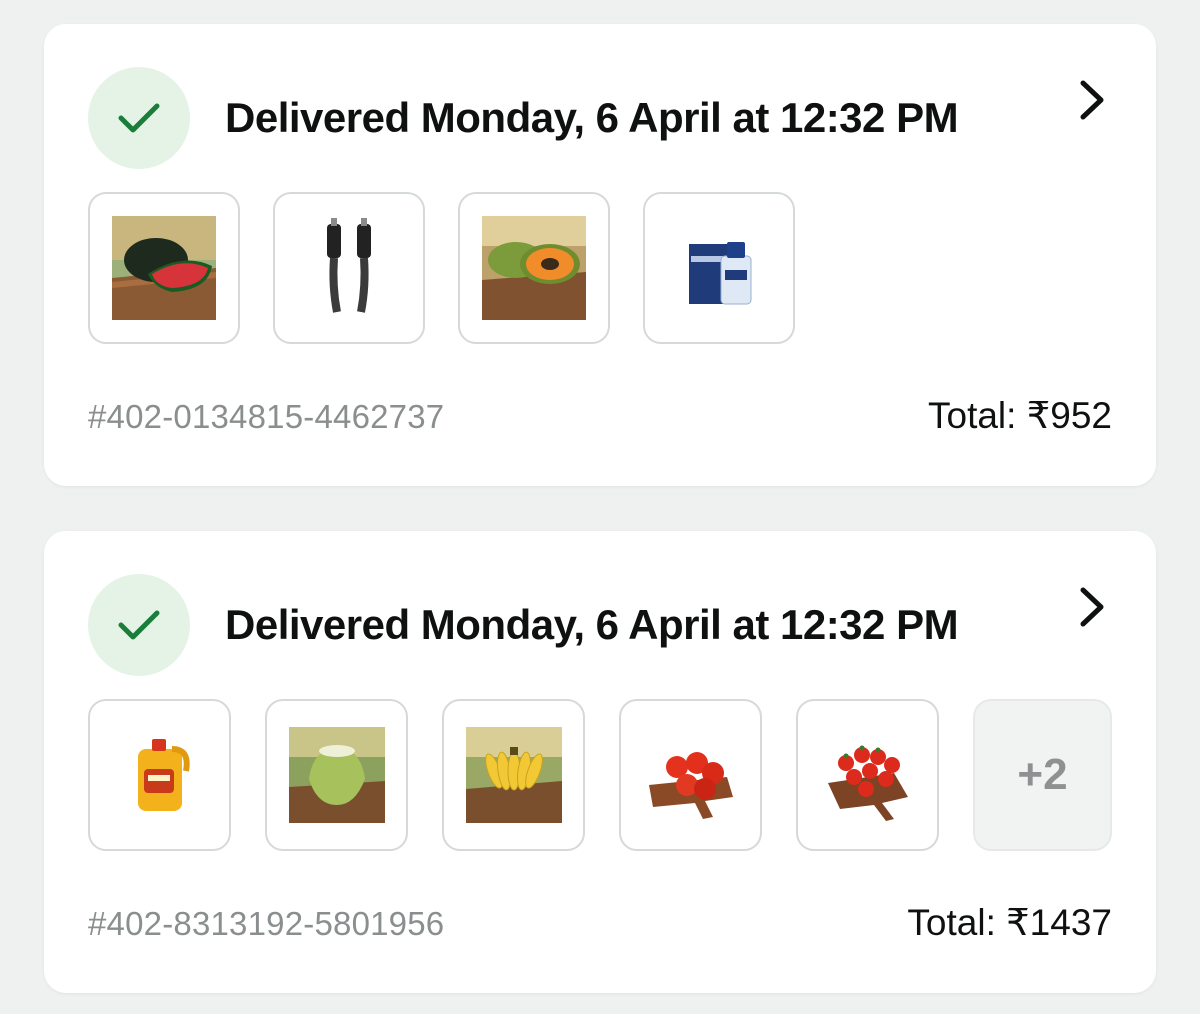 The width and height of the screenshot is (1200, 1014). I want to click on gillette-after-shave-image, so click(719, 268).